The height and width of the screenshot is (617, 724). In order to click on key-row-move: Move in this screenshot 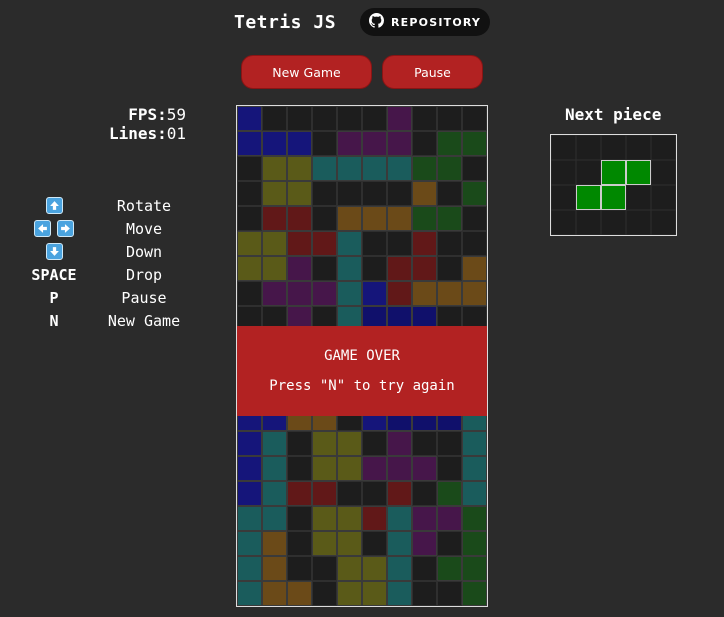, I will do `click(119, 228)`.